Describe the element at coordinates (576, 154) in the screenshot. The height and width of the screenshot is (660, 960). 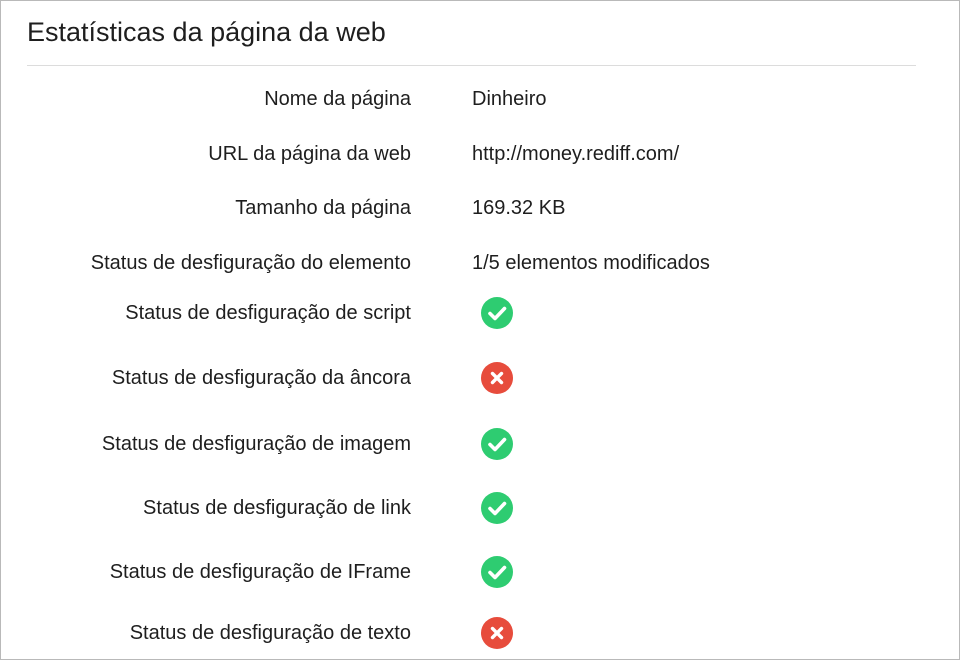
I see `stat-value-page-url: http://money.rediff.com/` at that location.